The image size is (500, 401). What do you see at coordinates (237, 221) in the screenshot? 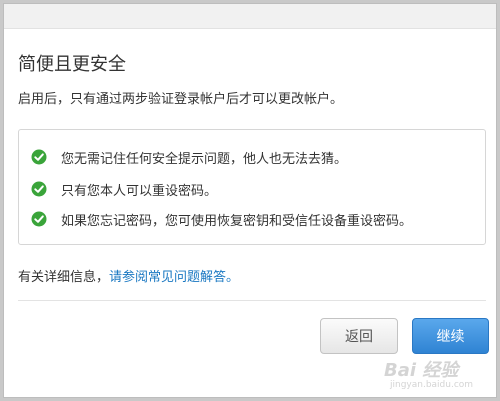
I see `feature-text: 如果您忘记密码，您可使用恢复密钥和受信任设备重设密码。` at bounding box center [237, 221].